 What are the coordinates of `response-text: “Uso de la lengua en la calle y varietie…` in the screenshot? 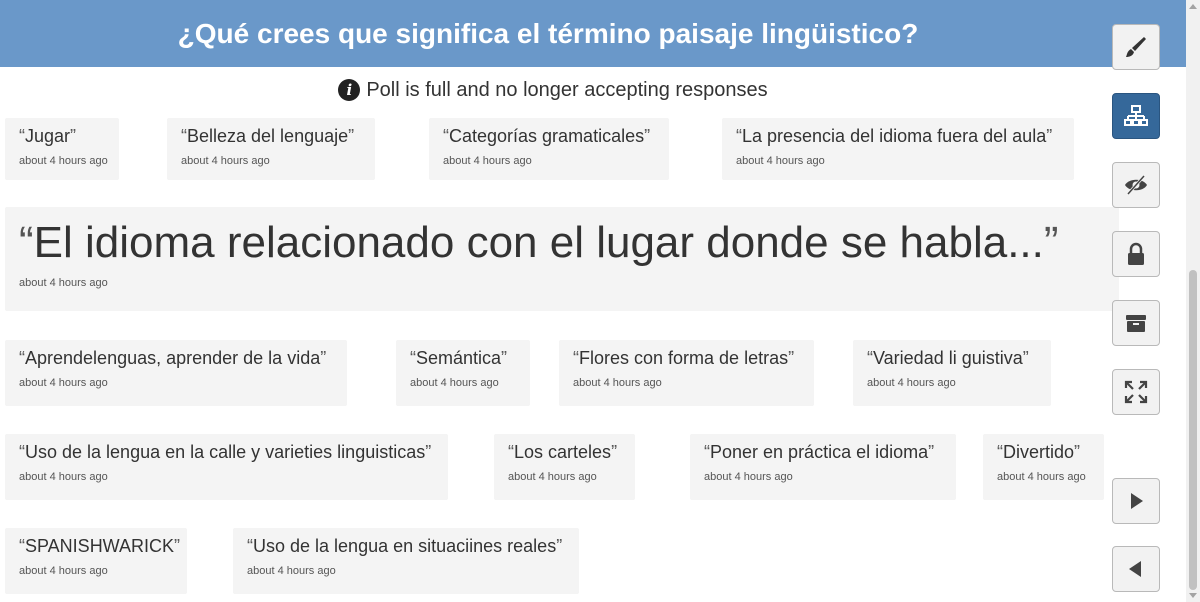 It's located at (225, 452).